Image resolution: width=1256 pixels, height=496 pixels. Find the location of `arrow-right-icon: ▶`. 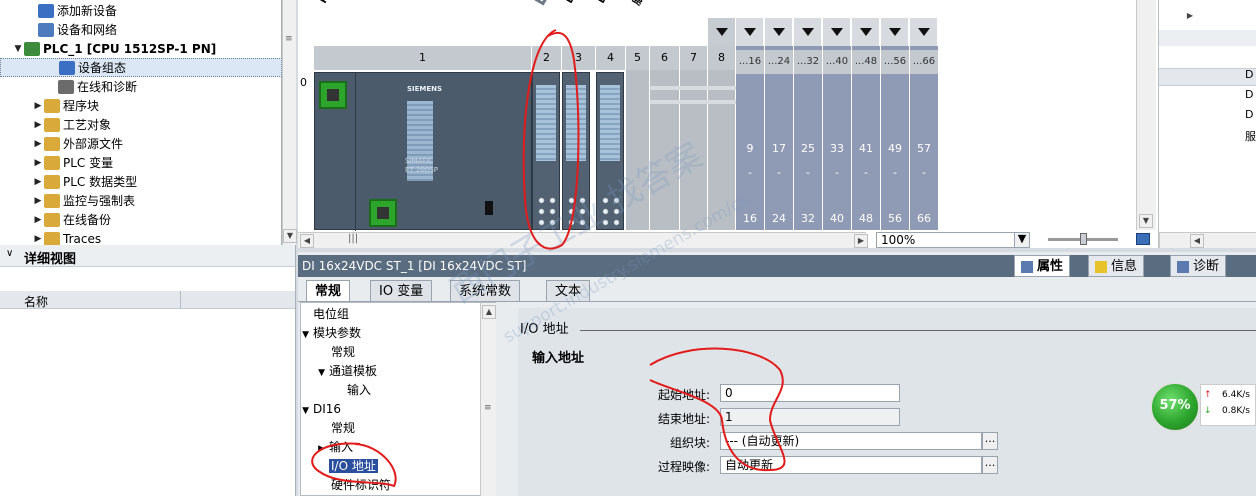

arrow-right-icon: ▶ is located at coordinates (1190, 17).